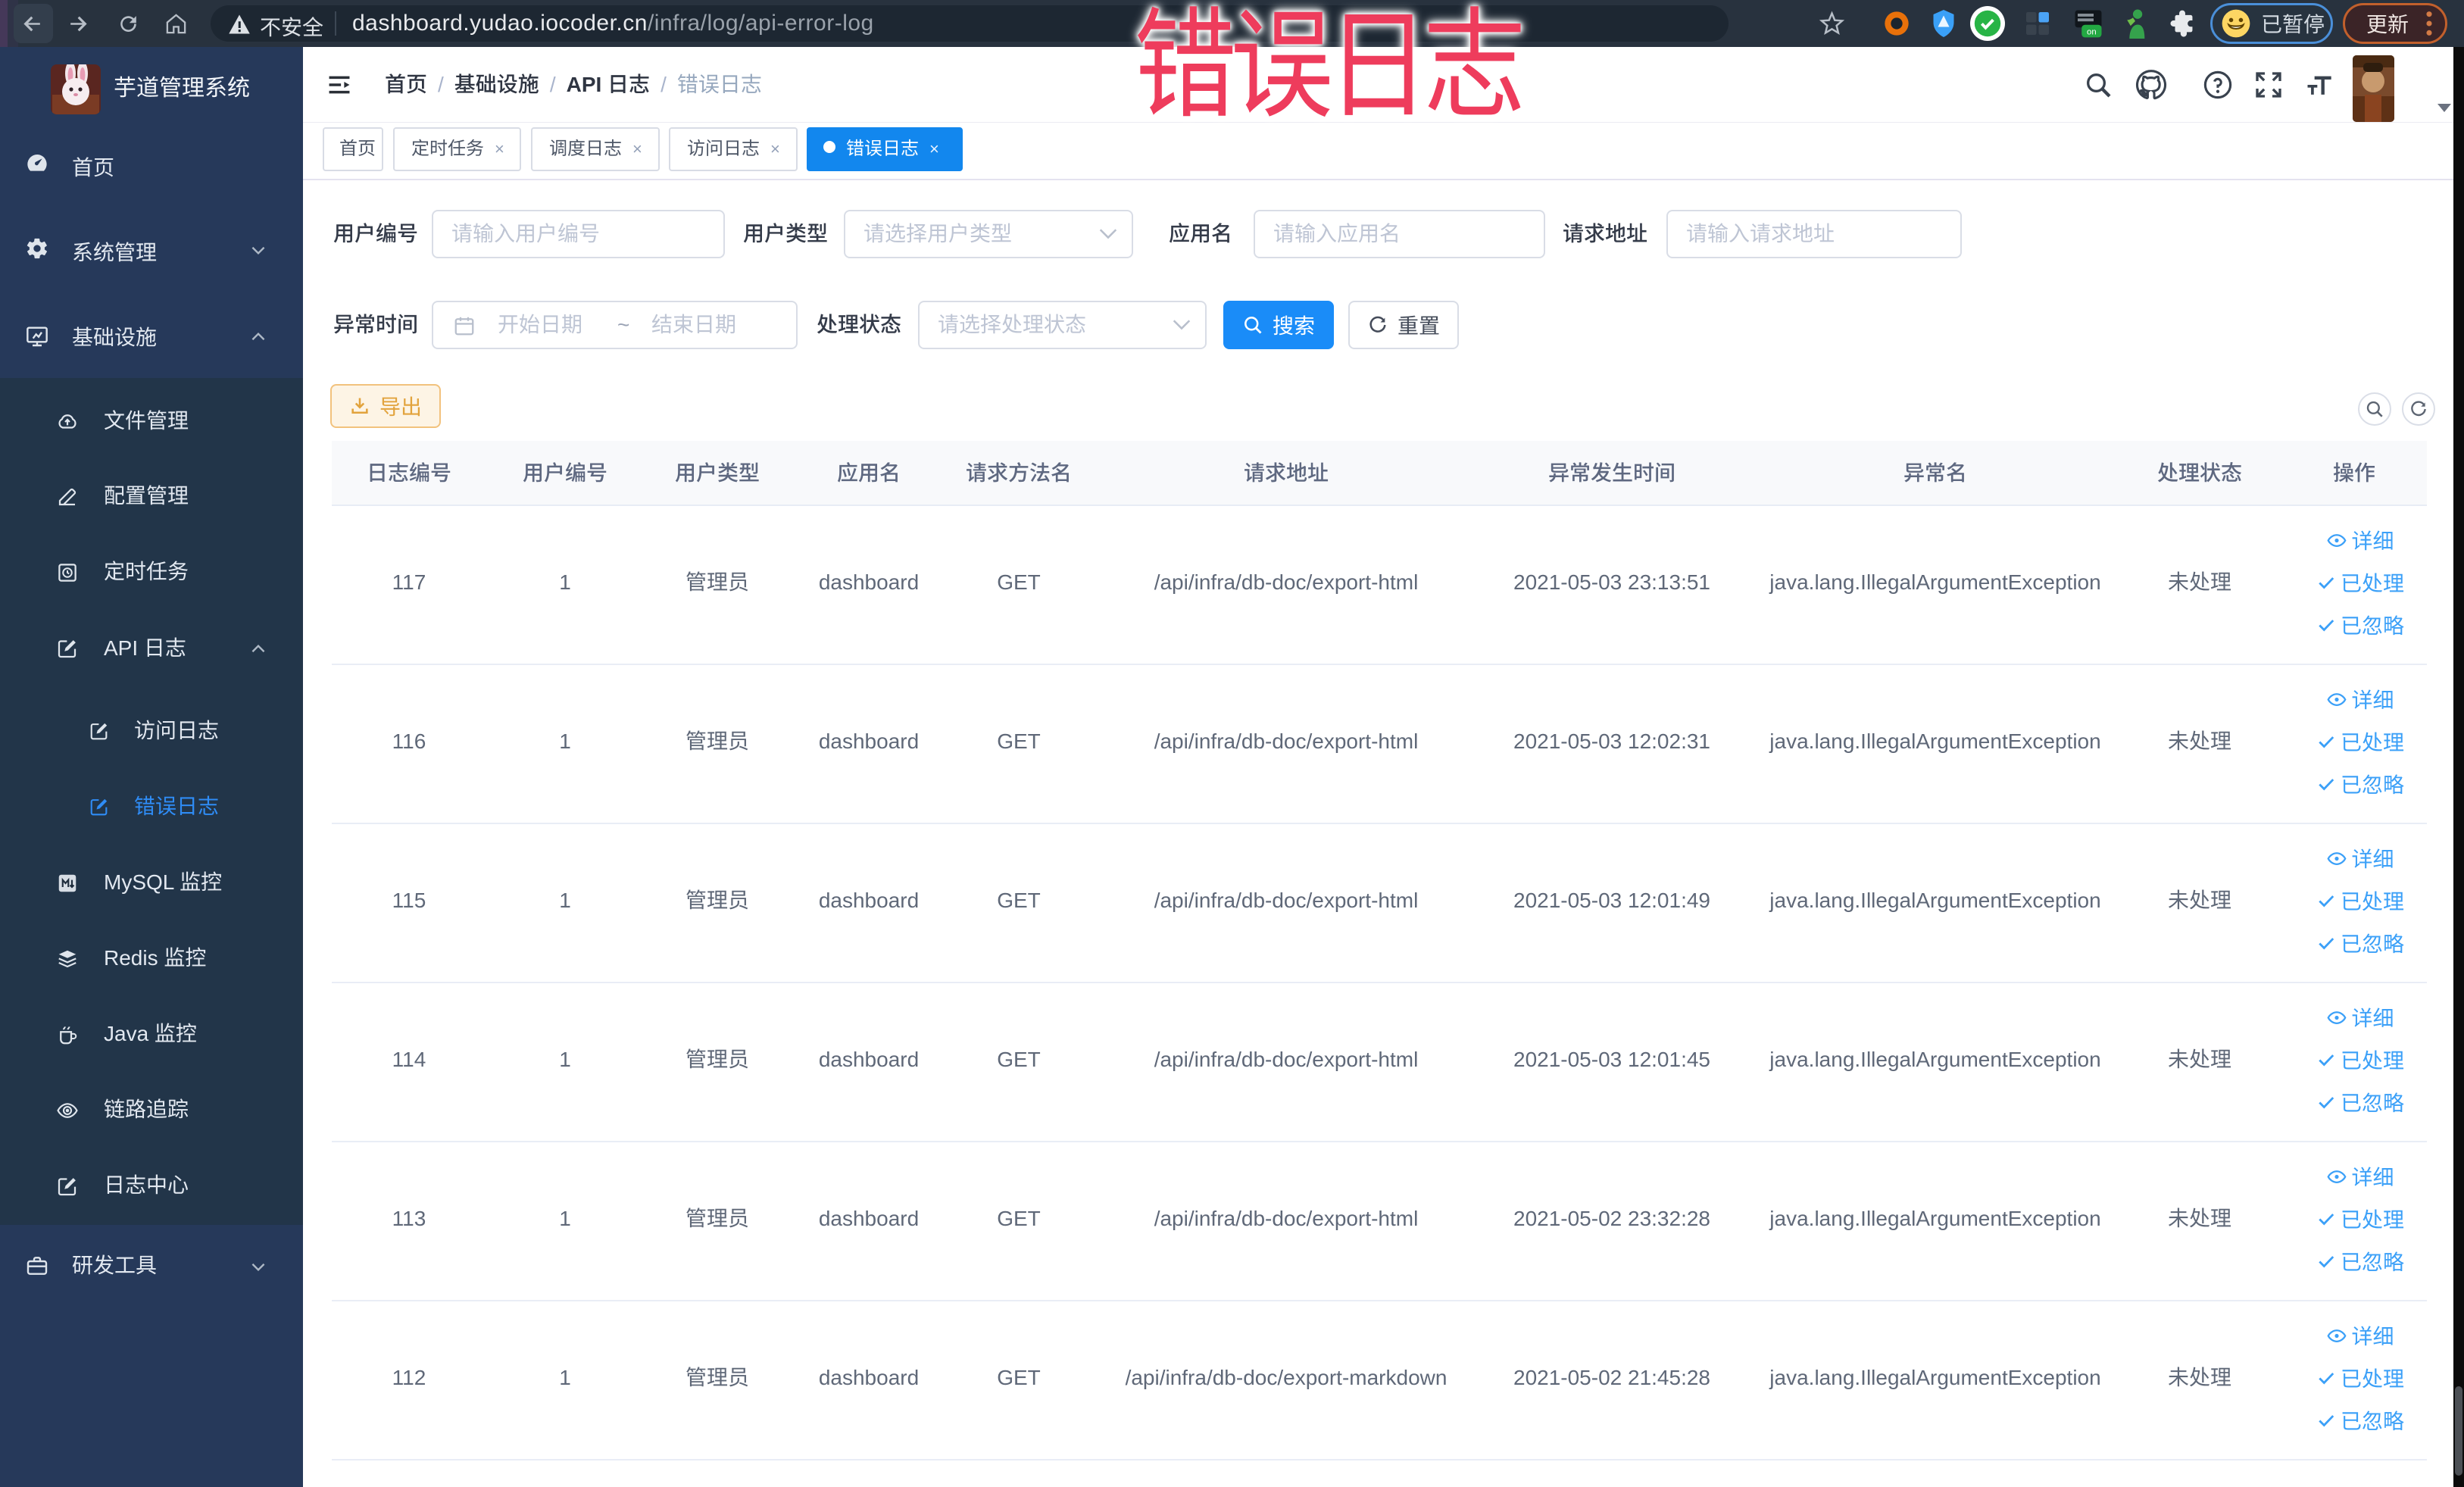  I want to click on svg-text: on, so click(2092, 32).